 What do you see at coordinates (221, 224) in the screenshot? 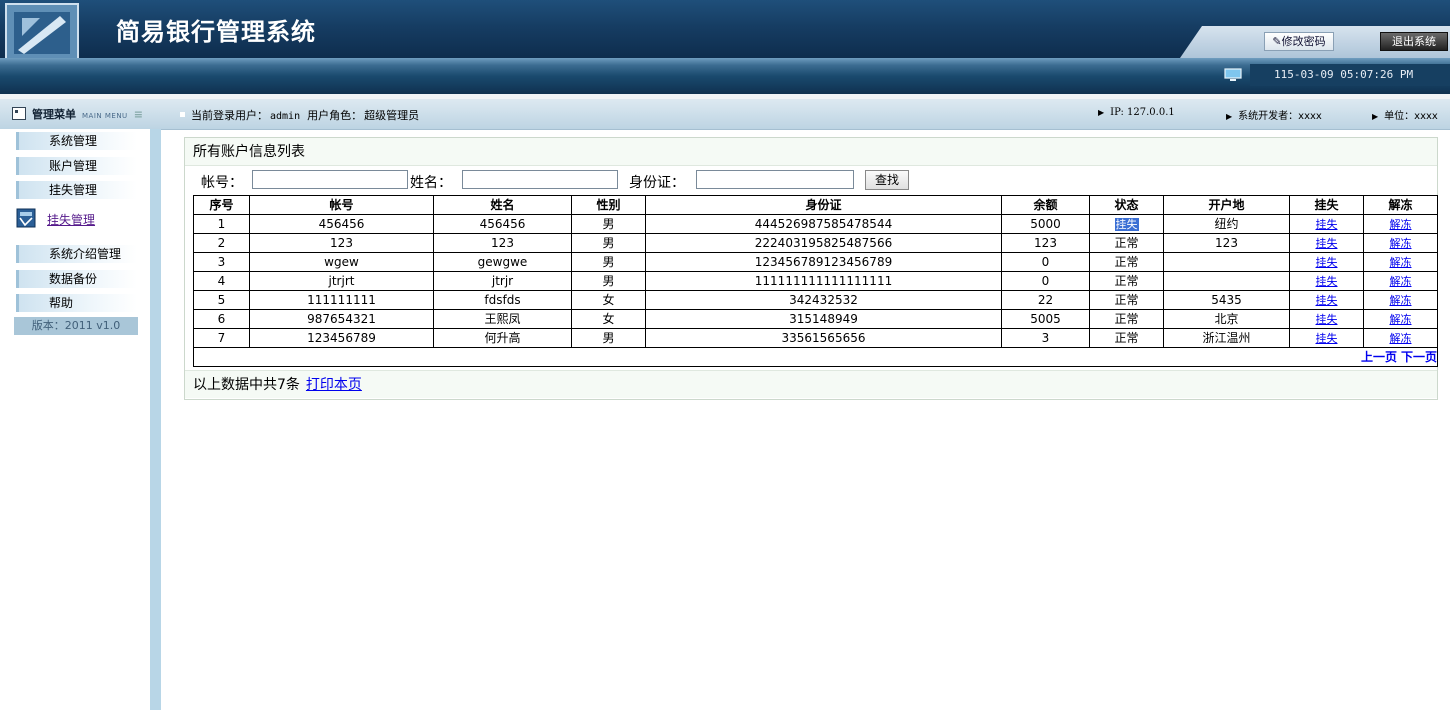
I see `cell-index: 1` at bounding box center [221, 224].